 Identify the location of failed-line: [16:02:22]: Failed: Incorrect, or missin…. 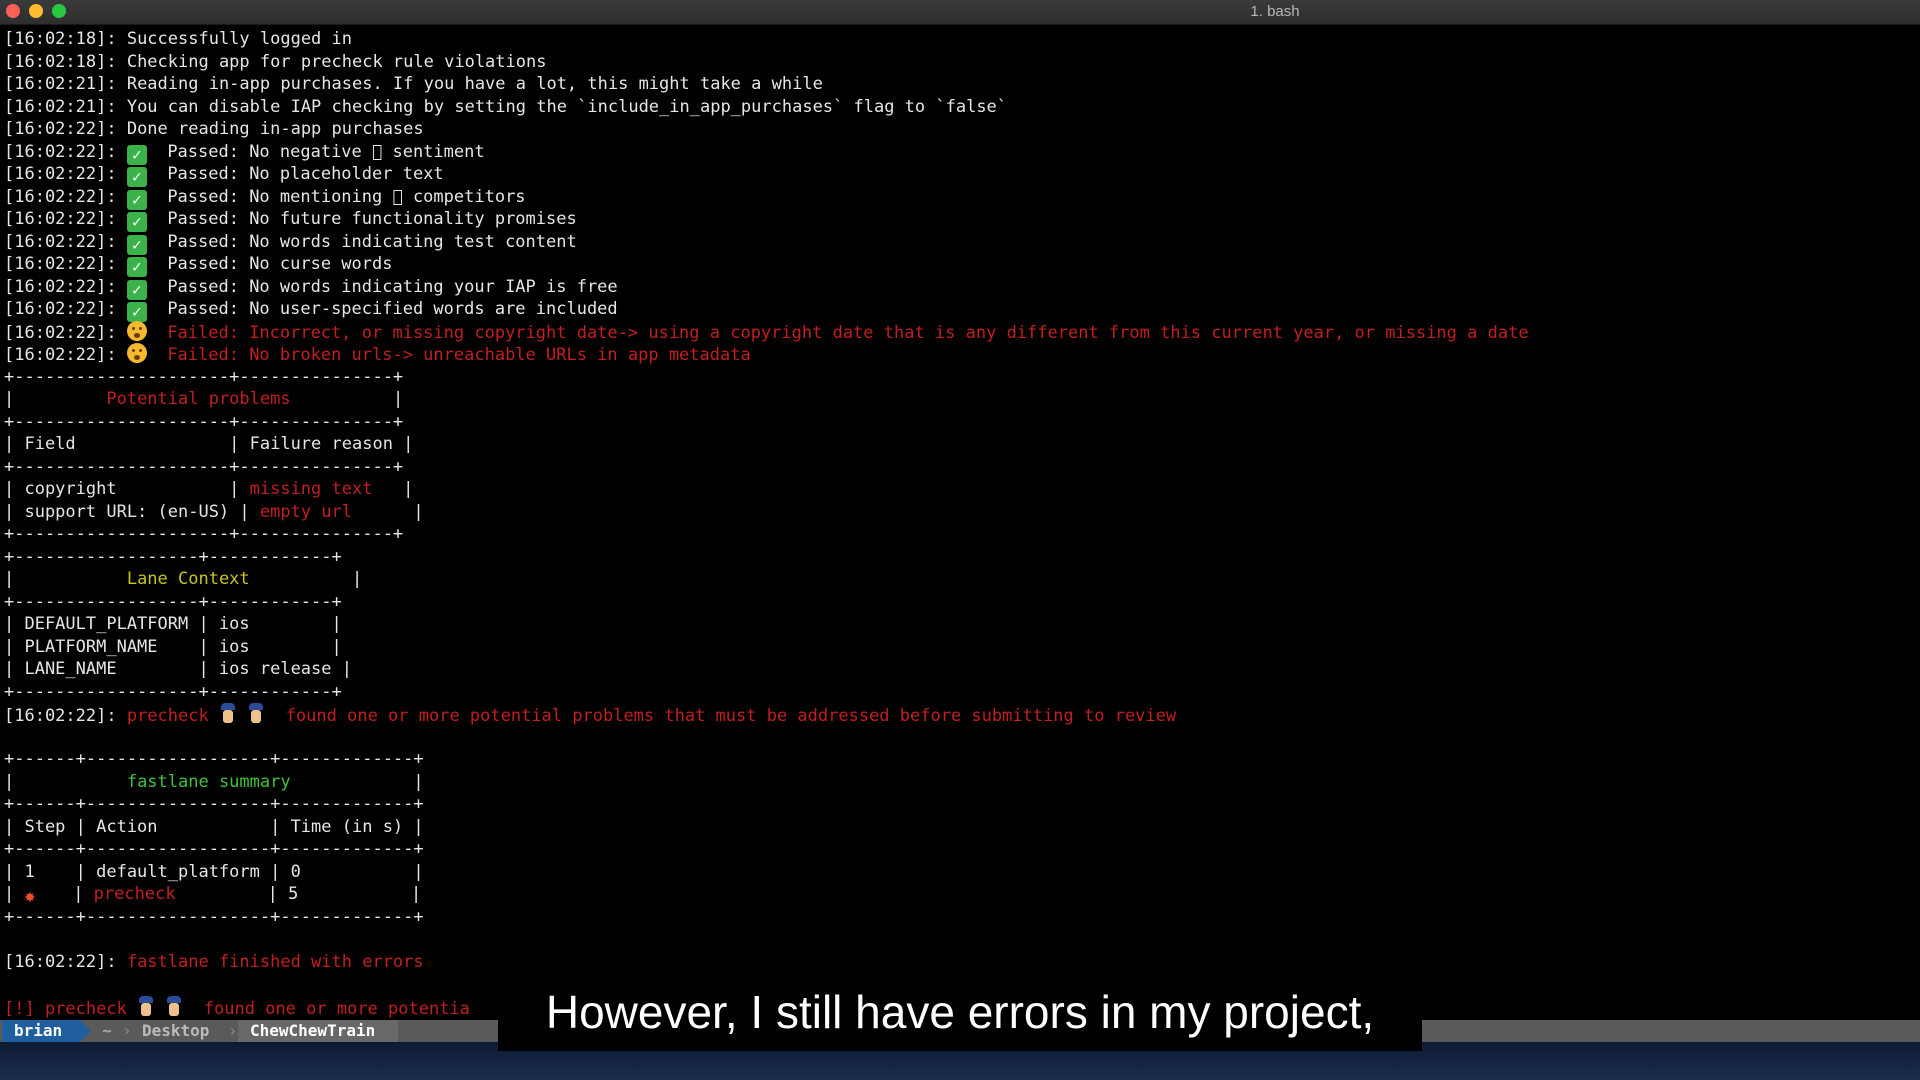
(766, 331).